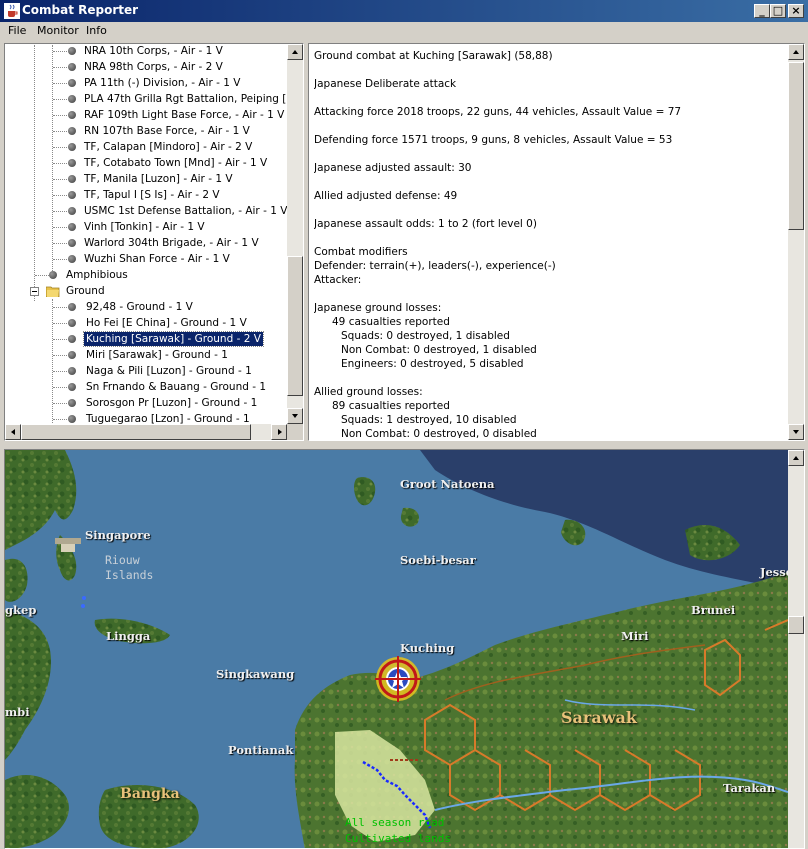  What do you see at coordinates (796, 625) in the screenshot?
I see `map-scroll-thumb` at bounding box center [796, 625].